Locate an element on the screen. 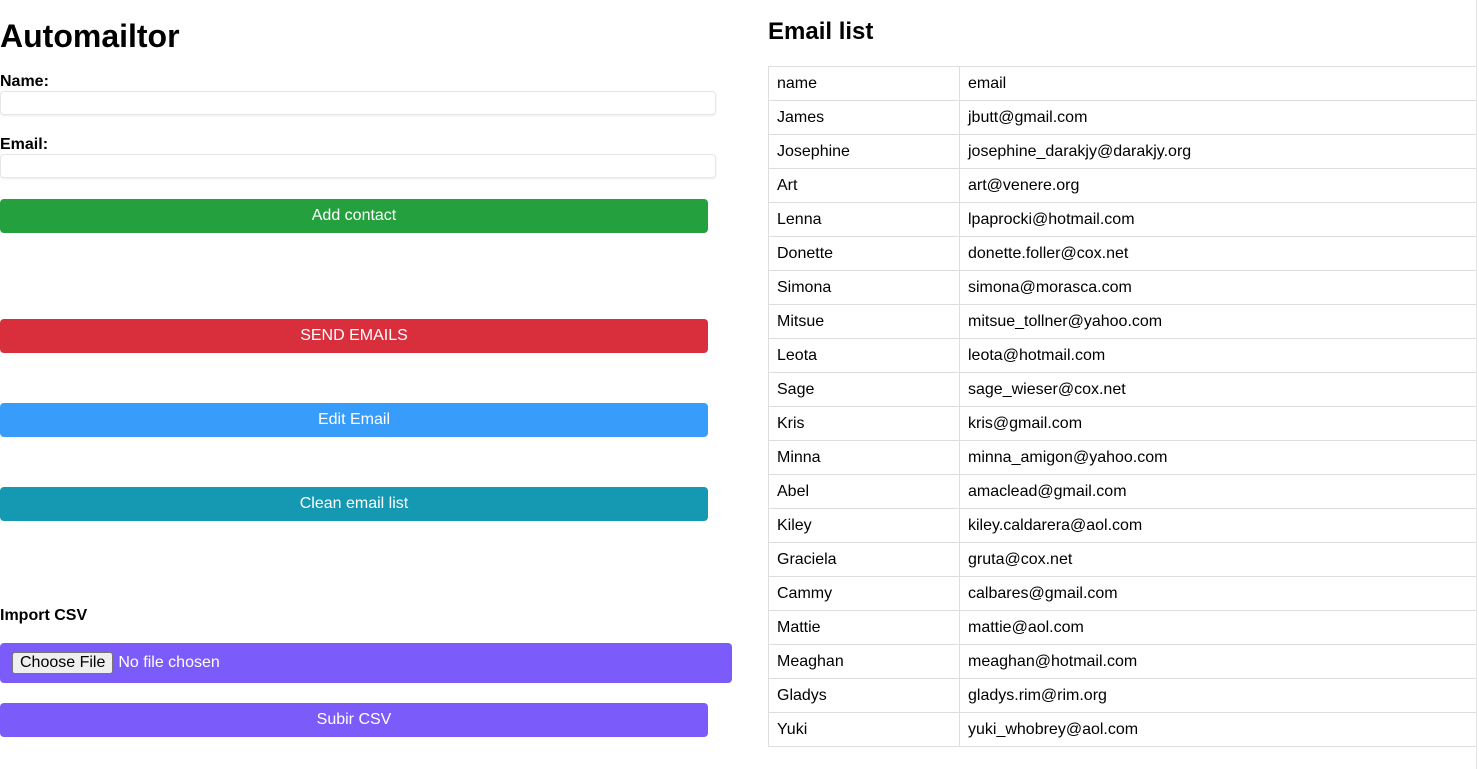 This screenshot has height=769, width=1479. table-row: Meaghan meaghan@hotmail.com is located at coordinates (1122, 661).